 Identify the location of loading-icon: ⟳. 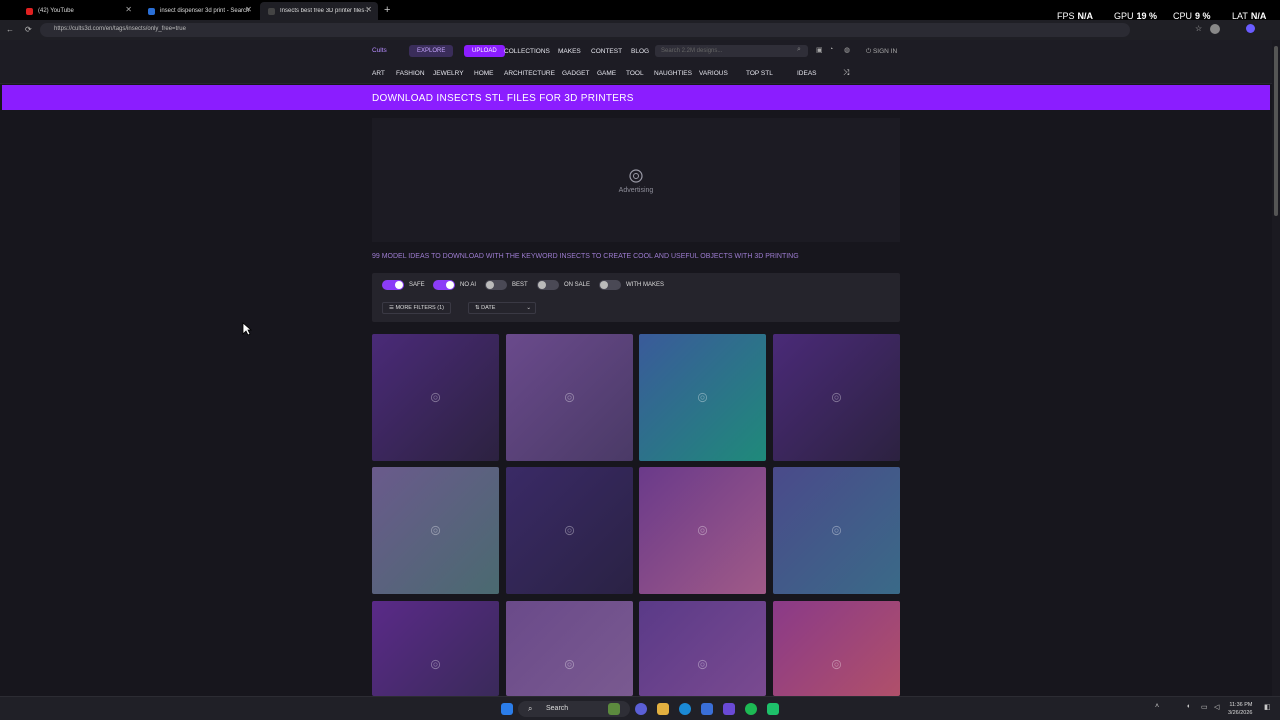
(28, 29).